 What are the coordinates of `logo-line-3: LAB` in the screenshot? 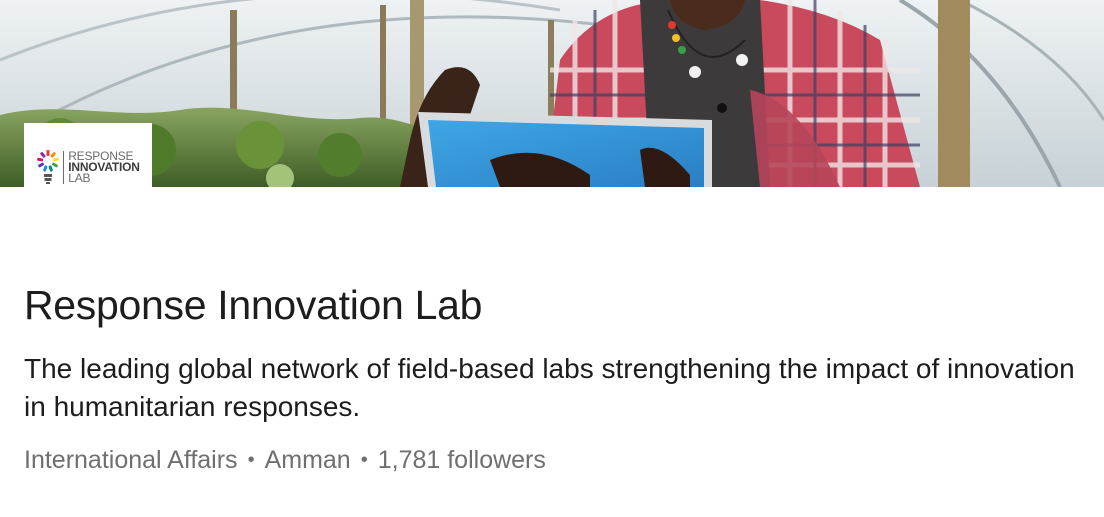 It's located at (79, 177).